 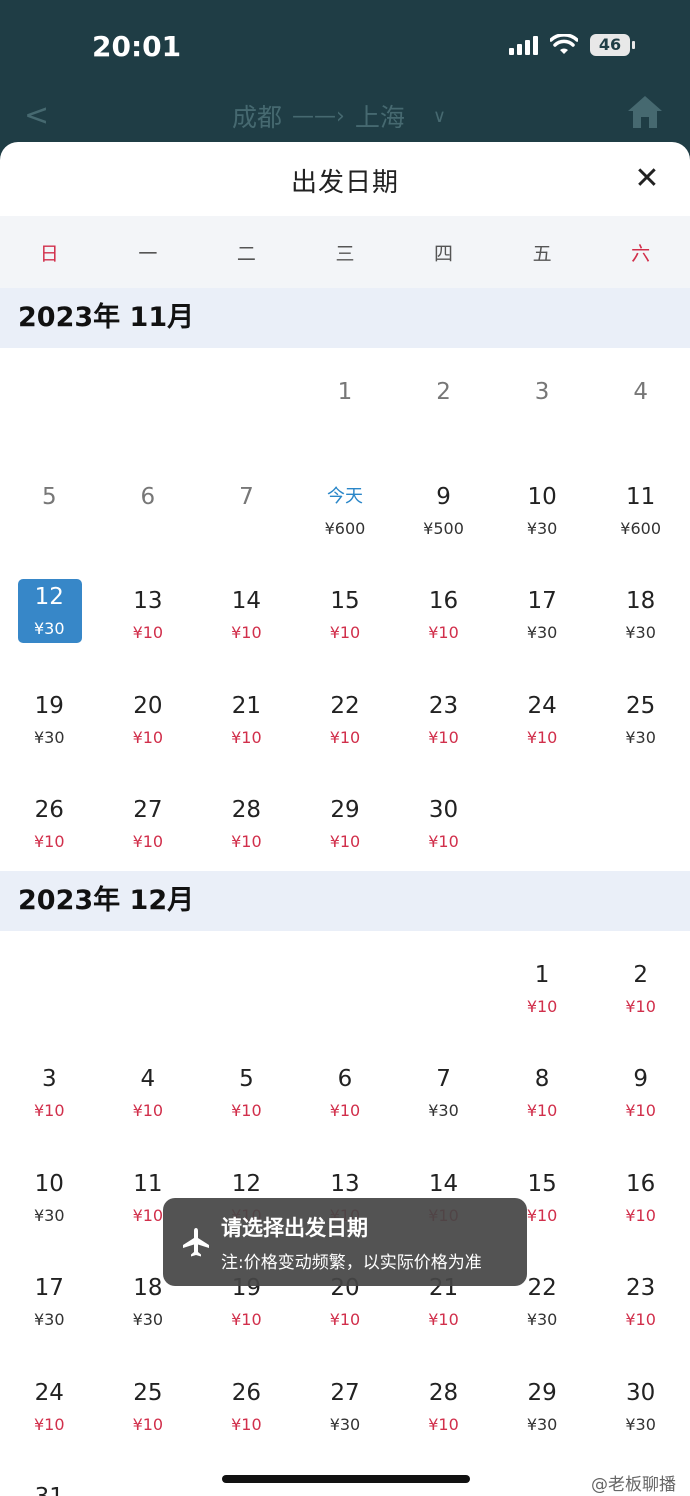 I want to click on day-number: 3, so click(x=542, y=392).